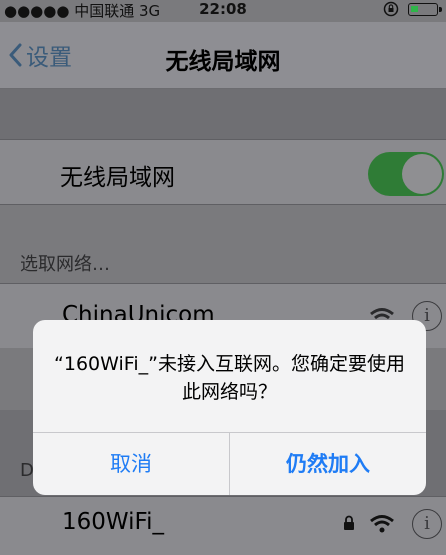 This screenshot has width=446, height=555. I want to click on info-icon: i, so click(427, 524).